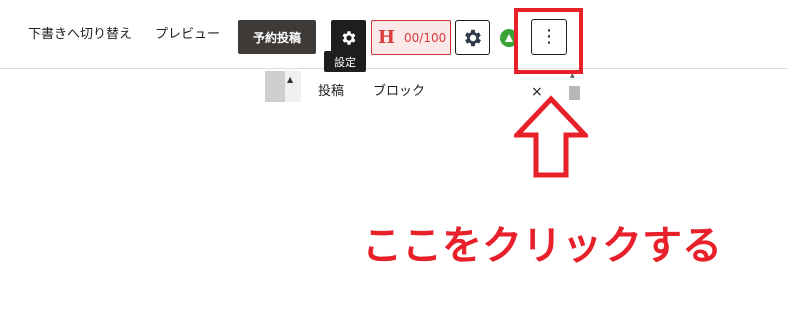  What do you see at coordinates (331, 92) in the screenshot?
I see `tab-post: 投稿` at bounding box center [331, 92].